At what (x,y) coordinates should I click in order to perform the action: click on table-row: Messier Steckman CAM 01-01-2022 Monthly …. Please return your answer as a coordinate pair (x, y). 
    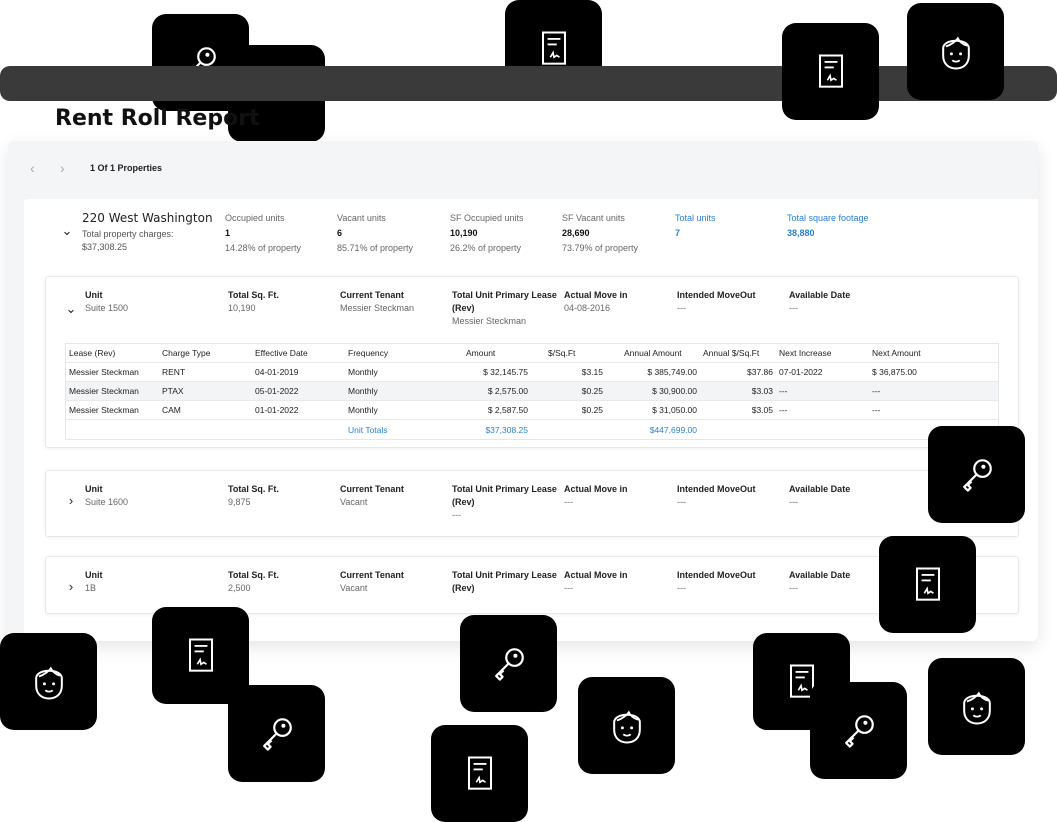
    Looking at the image, I should click on (532, 410).